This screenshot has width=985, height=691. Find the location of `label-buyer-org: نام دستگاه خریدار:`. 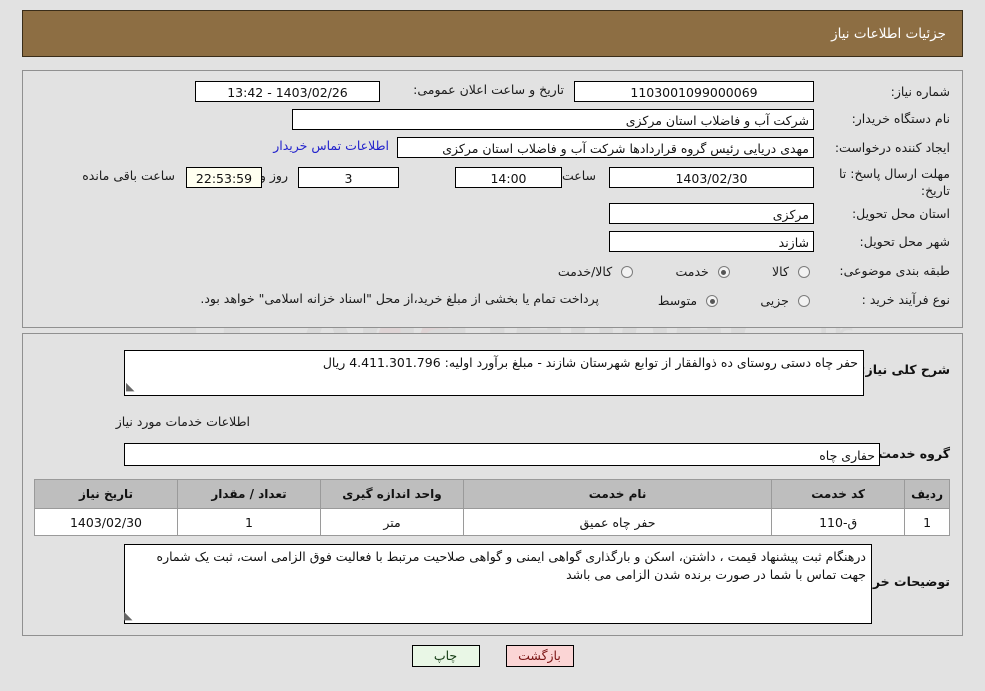

label-buyer-org: نام دستگاه خریدار: is located at coordinates (900, 118).